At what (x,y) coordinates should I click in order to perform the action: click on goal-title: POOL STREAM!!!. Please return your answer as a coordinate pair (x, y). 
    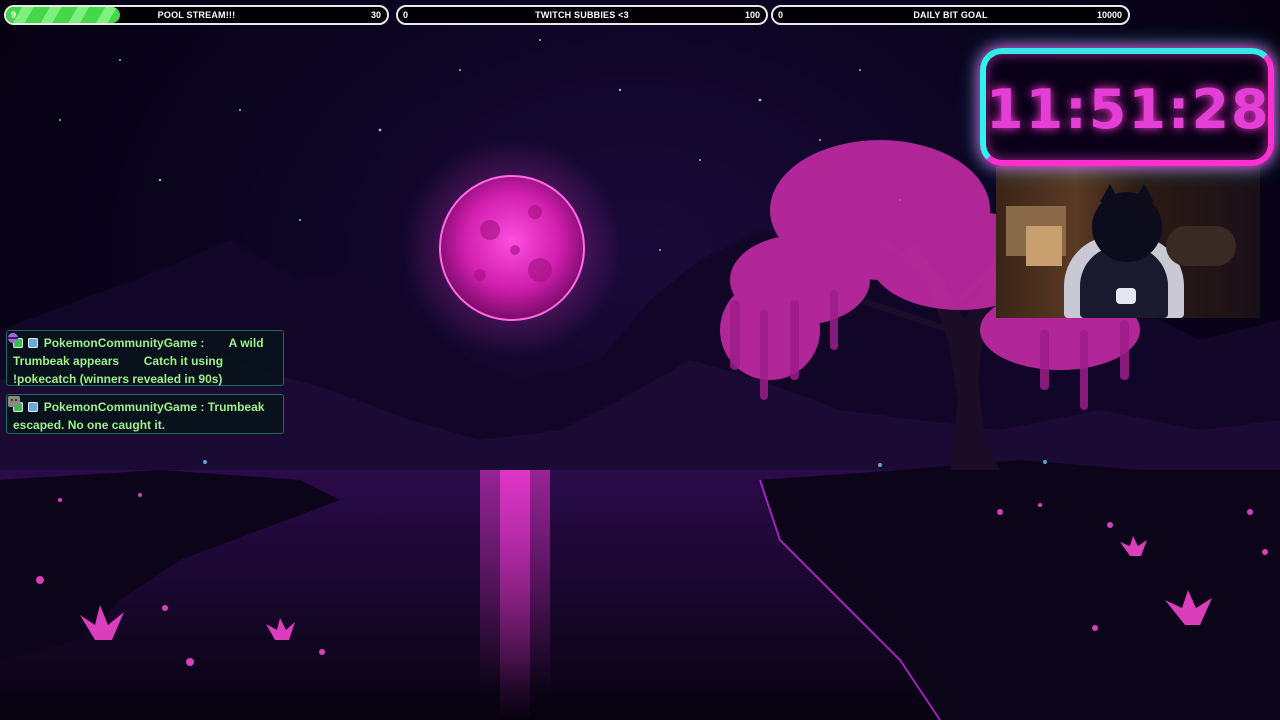
    Looking at the image, I should click on (196, 15).